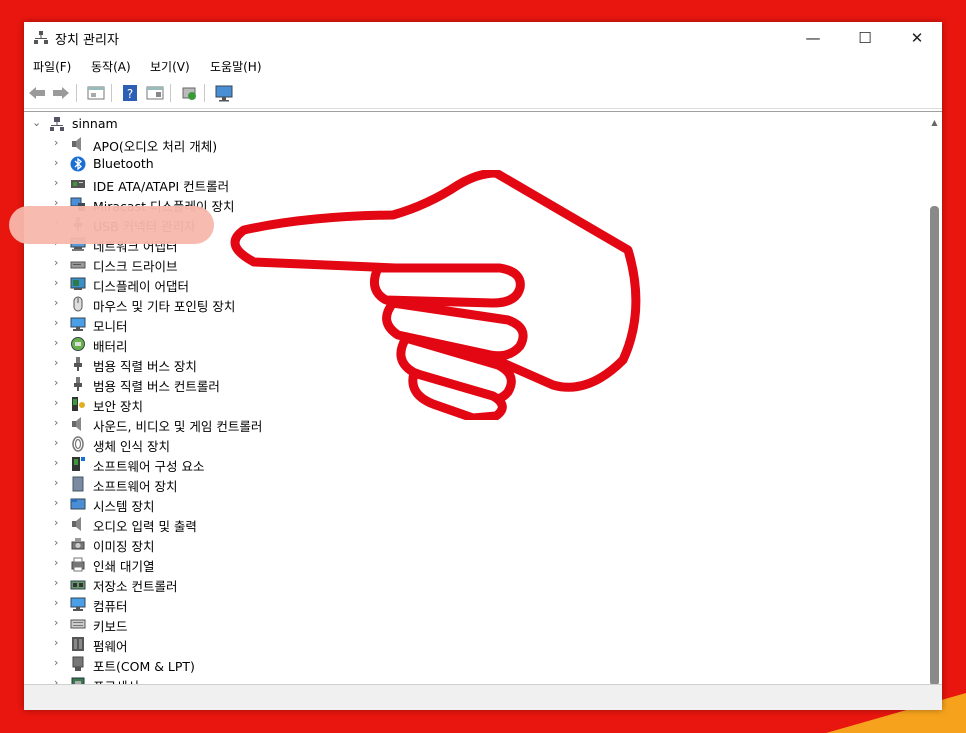 This screenshot has width=966, height=733. What do you see at coordinates (124, 546) in the screenshot?
I see `device-category-label: 이미징 장치` at bounding box center [124, 546].